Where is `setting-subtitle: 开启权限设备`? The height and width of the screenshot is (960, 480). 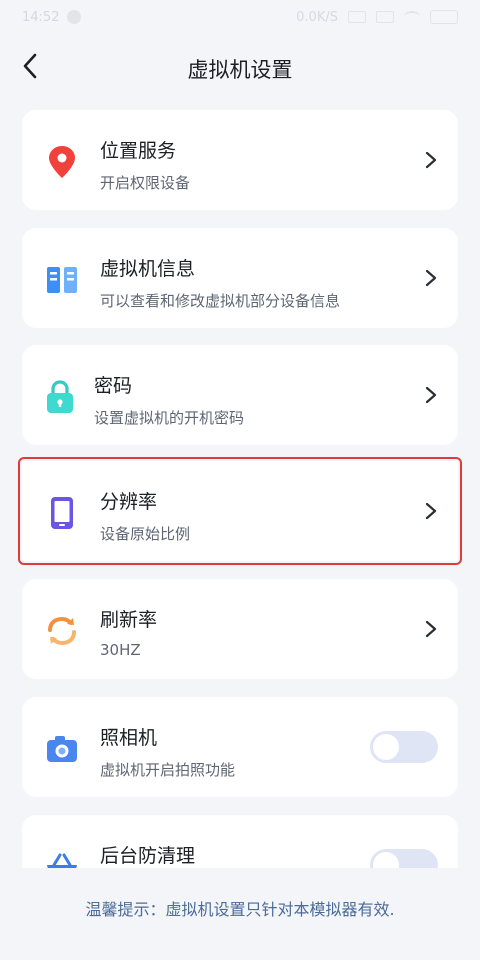
setting-subtitle: 开启权限设备 is located at coordinates (145, 183).